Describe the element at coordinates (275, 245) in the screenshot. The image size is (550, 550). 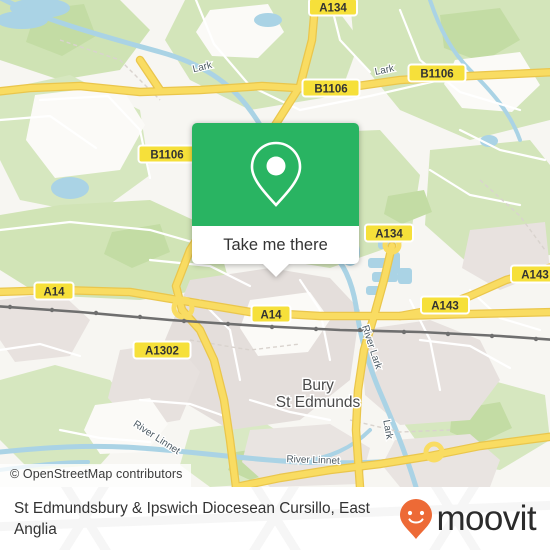
I see `take-me-there-button: Take me there` at that location.